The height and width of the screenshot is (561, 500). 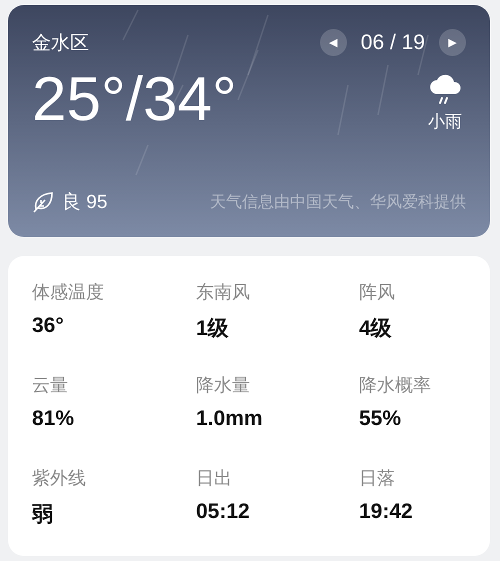 I want to click on condition-label: 小雨, so click(x=445, y=122).